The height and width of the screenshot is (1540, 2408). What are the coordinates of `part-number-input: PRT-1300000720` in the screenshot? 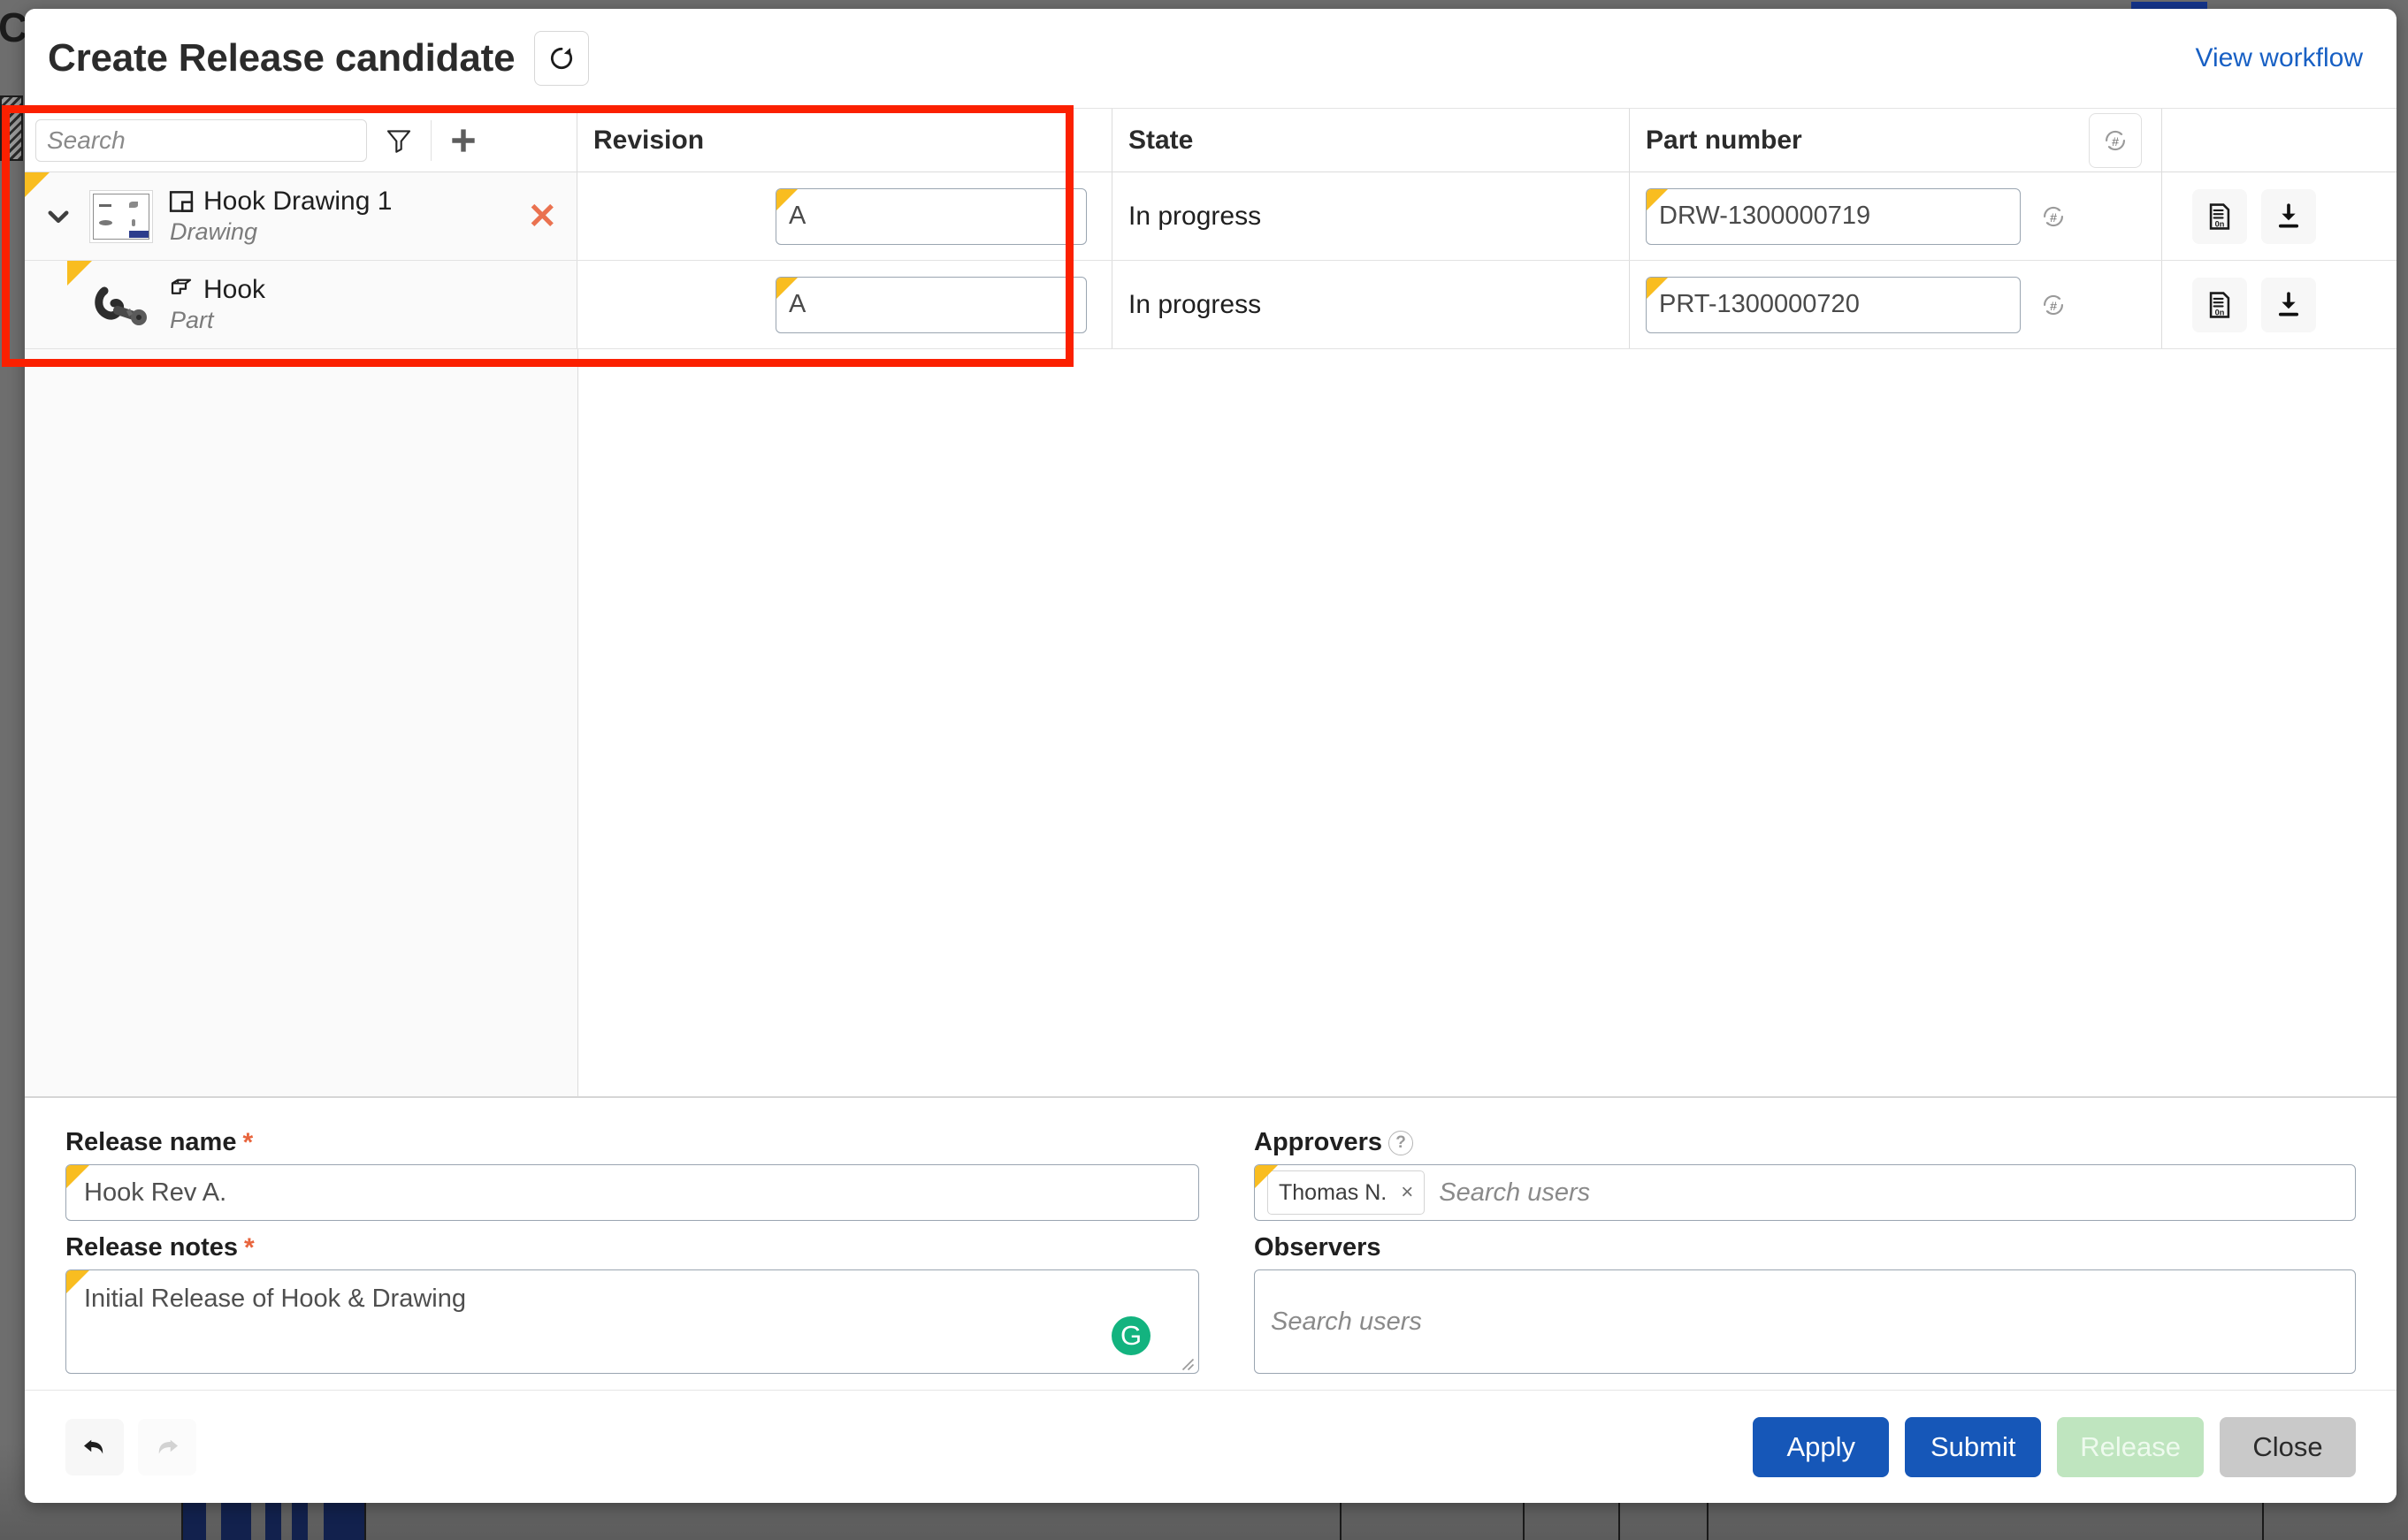 It's located at (1833, 305).